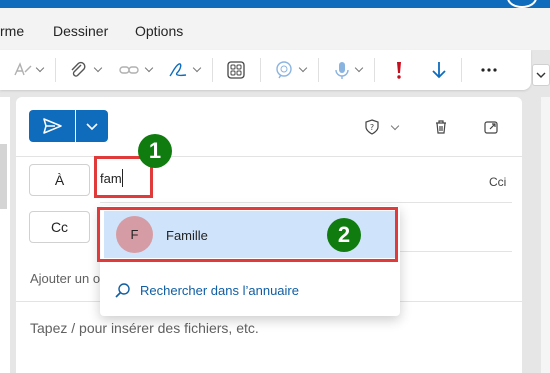 The height and width of the screenshot is (373, 550). Describe the element at coordinates (12, 31) in the screenshot. I see `tab-format: rme` at that location.